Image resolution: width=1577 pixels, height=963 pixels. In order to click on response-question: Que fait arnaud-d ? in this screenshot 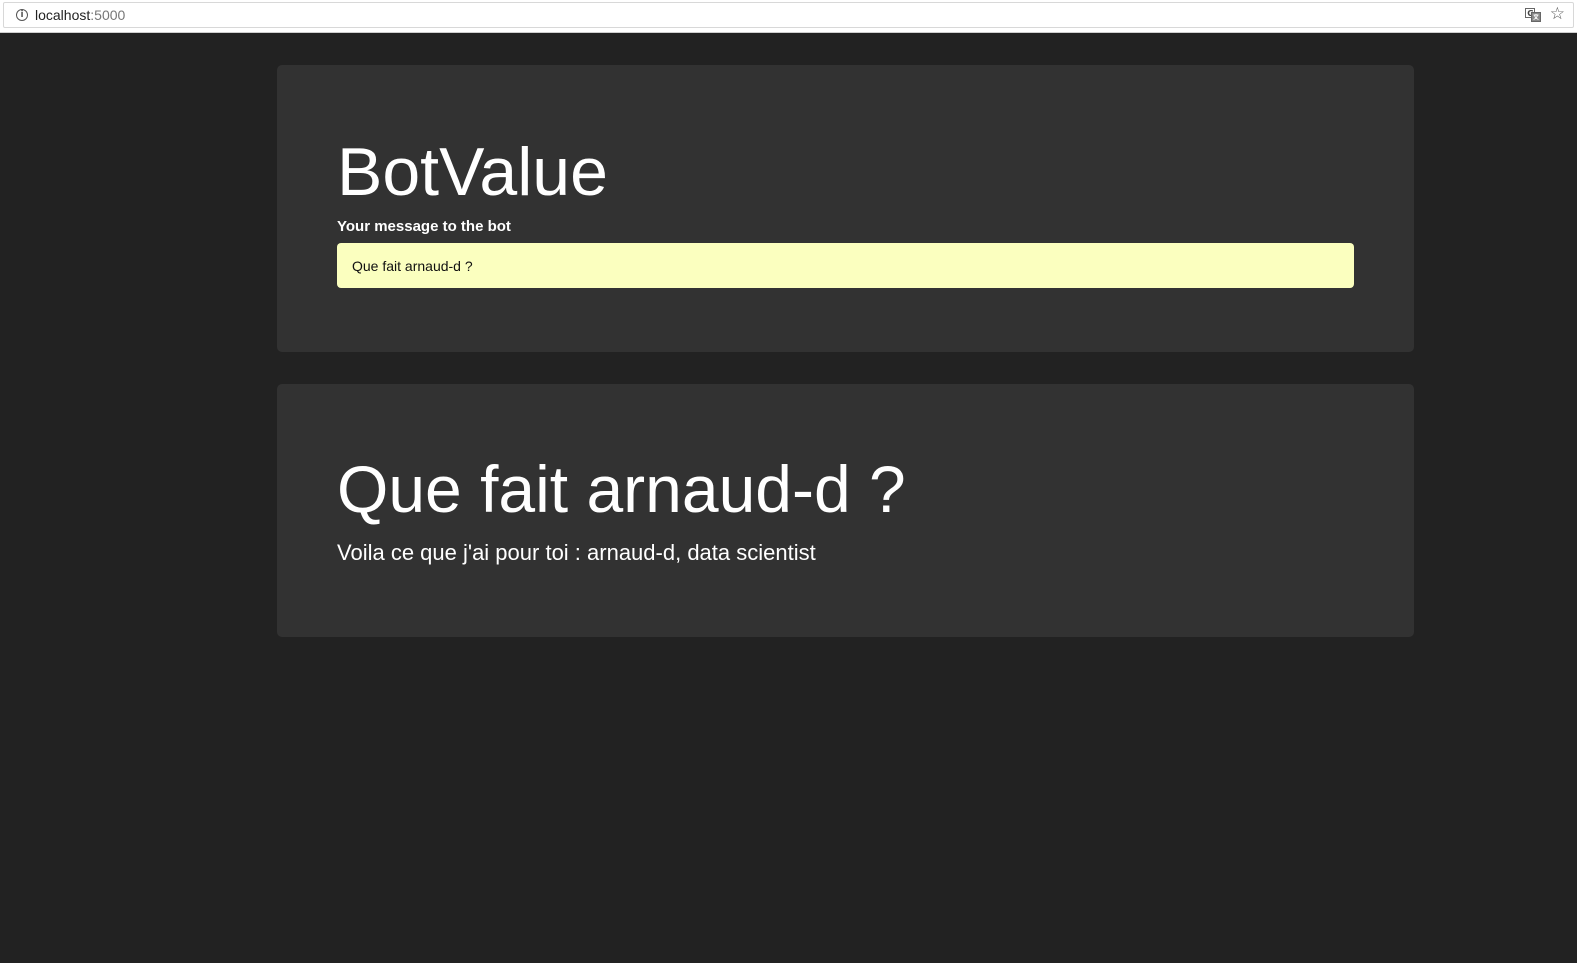, I will do `click(621, 489)`.